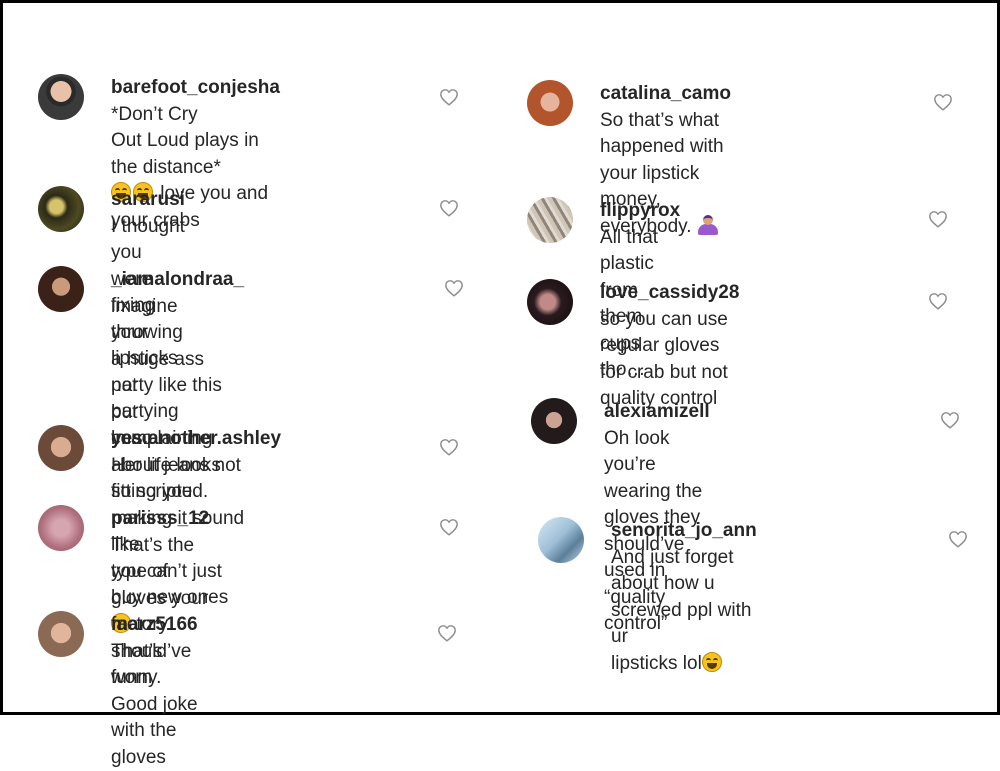 This screenshot has height=771, width=1000. I want to click on person-shrugging-emoji-icon, so click(708, 224).